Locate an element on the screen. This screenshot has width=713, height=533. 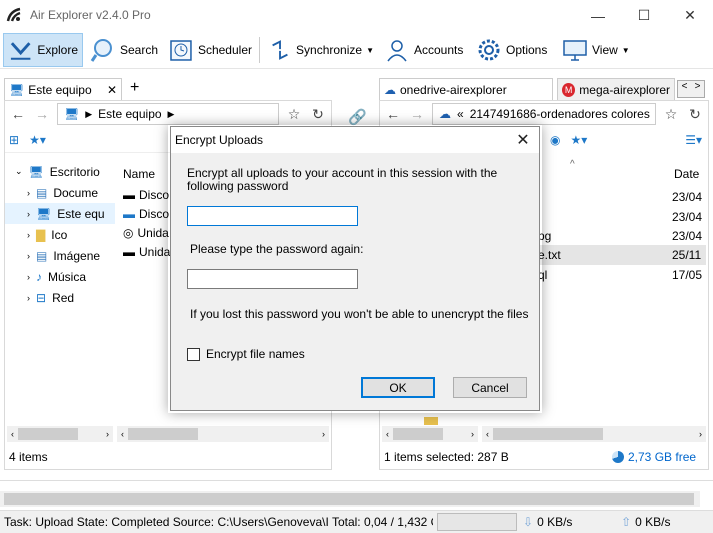
folder-icon: ▤ is located at coordinates (42, 192).